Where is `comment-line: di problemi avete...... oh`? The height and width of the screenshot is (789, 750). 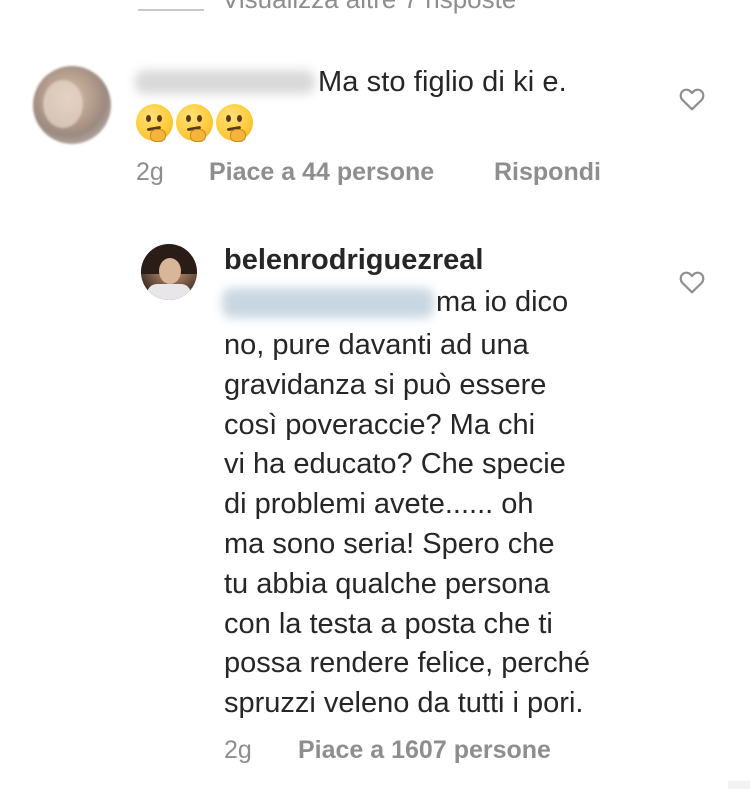 comment-line: di problemi avete...... oh is located at coordinates (379, 504).